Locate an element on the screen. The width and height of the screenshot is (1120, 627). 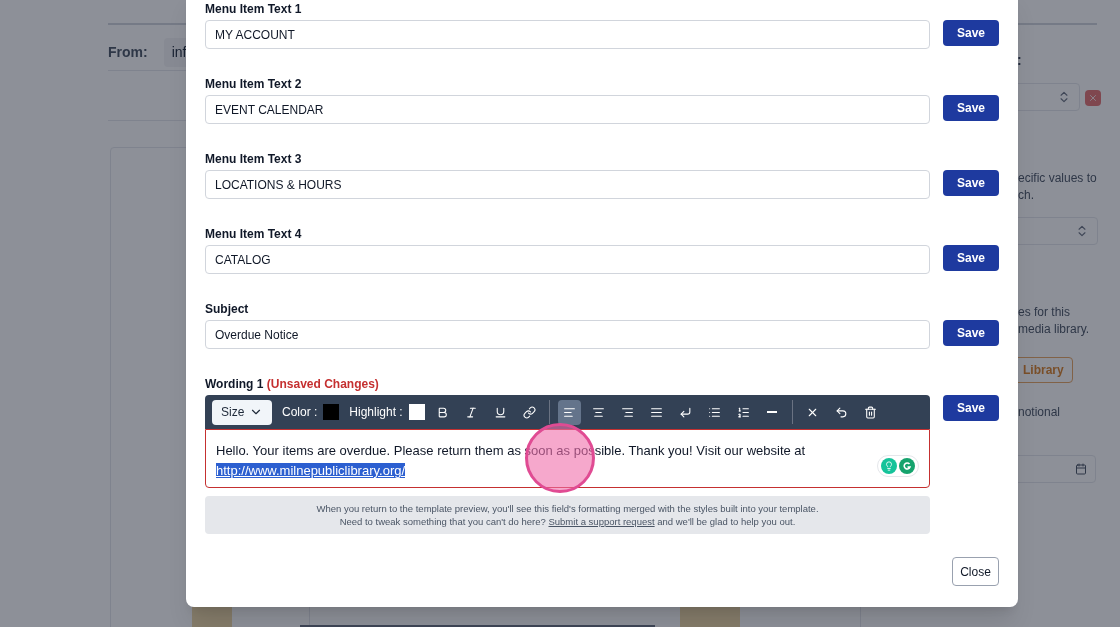
undo-icon is located at coordinates (841, 412).